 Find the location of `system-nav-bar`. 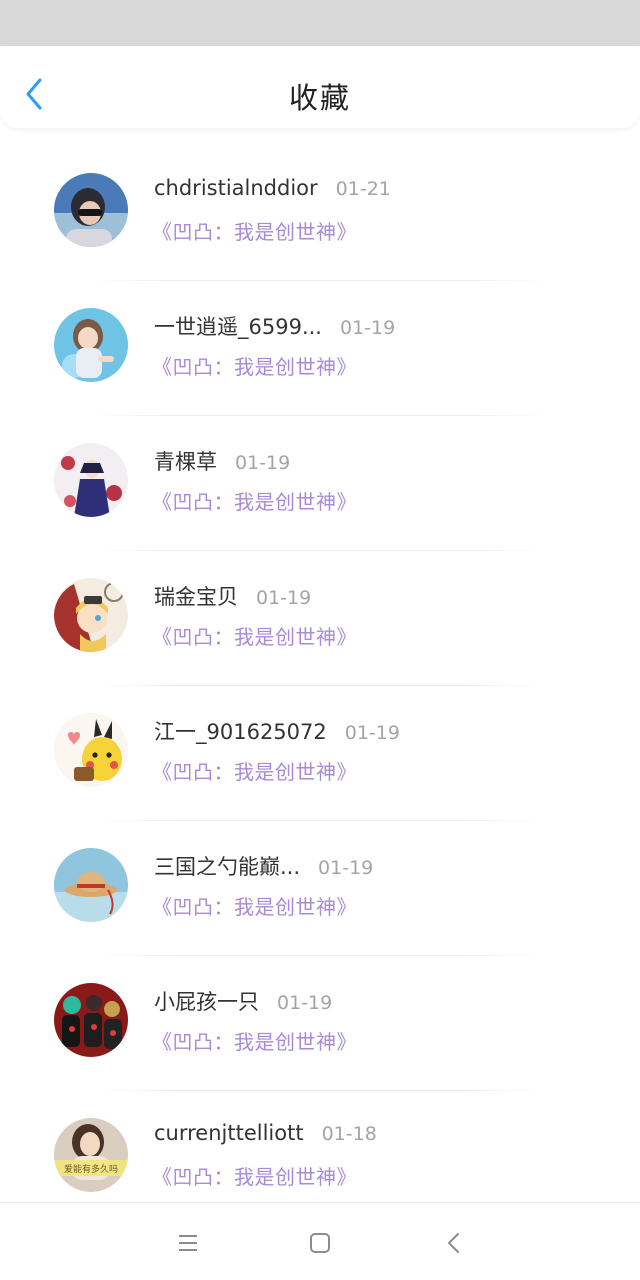

system-nav-bar is located at coordinates (320, 1241).